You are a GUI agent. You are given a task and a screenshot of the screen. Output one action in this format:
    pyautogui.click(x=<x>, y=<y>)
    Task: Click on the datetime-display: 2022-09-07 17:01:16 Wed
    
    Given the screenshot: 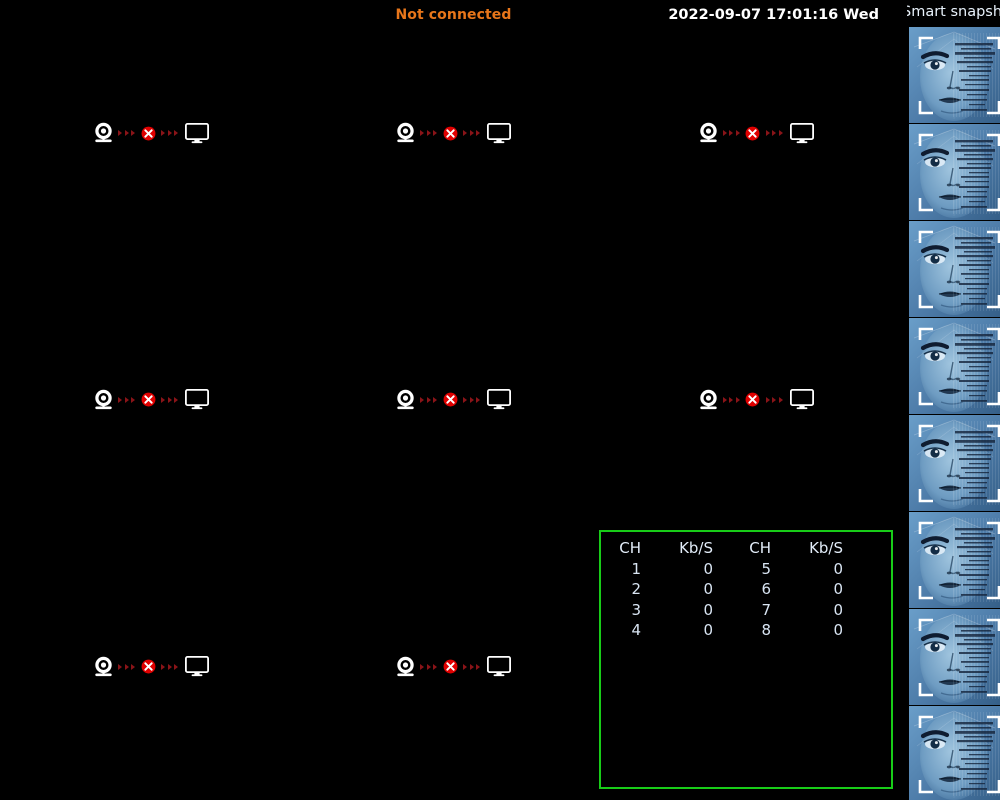 What is the action you would take?
    pyautogui.click(x=773, y=15)
    